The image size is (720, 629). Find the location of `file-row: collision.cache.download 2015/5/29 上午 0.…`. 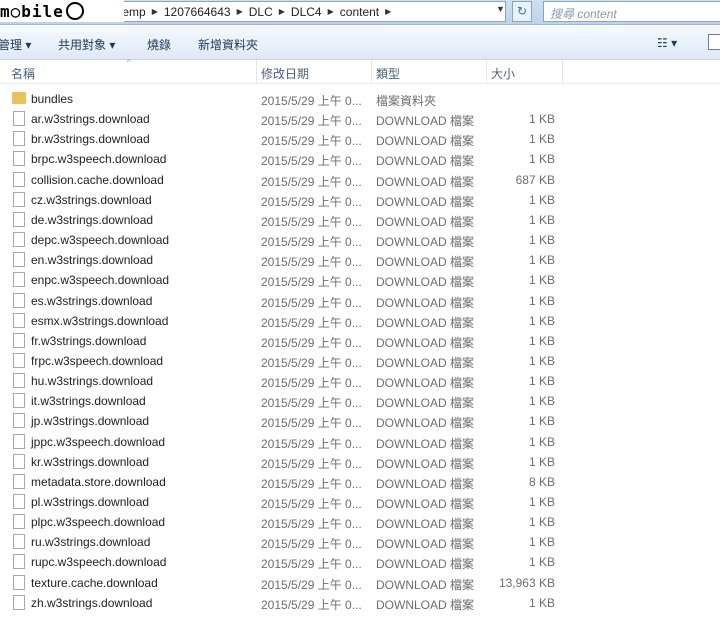

file-row: collision.cache.download 2015/5/29 上午 0.… is located at coordinates (360, 180).